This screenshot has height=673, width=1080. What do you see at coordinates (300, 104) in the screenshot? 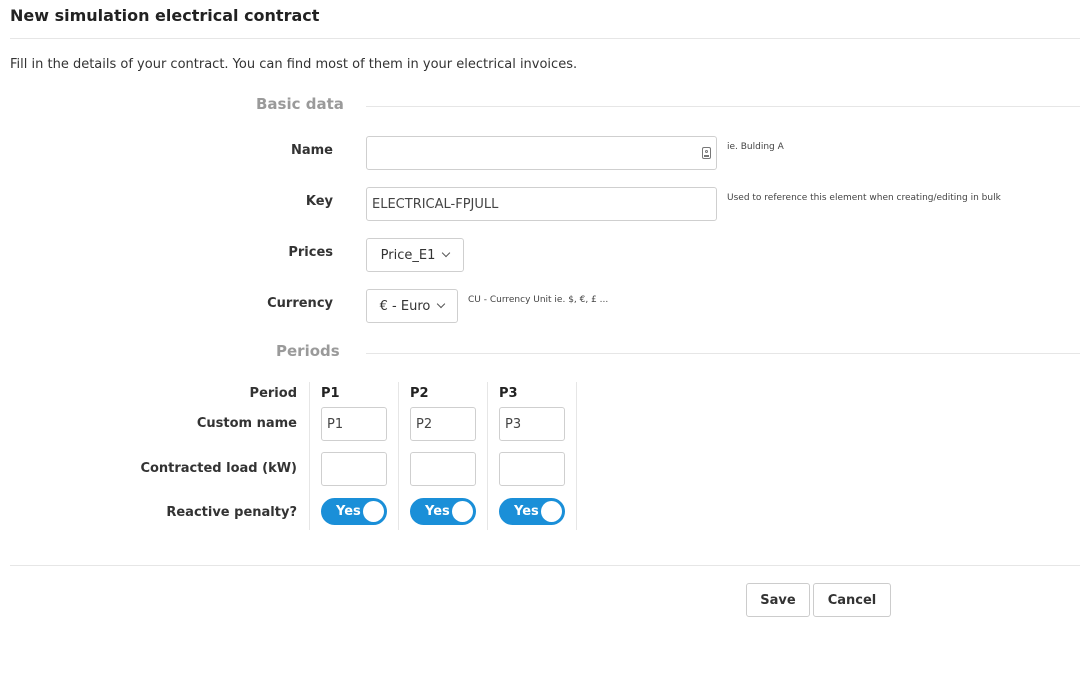
I see `section-basic-data-label: Basic data` at bounding box center [300, 104].